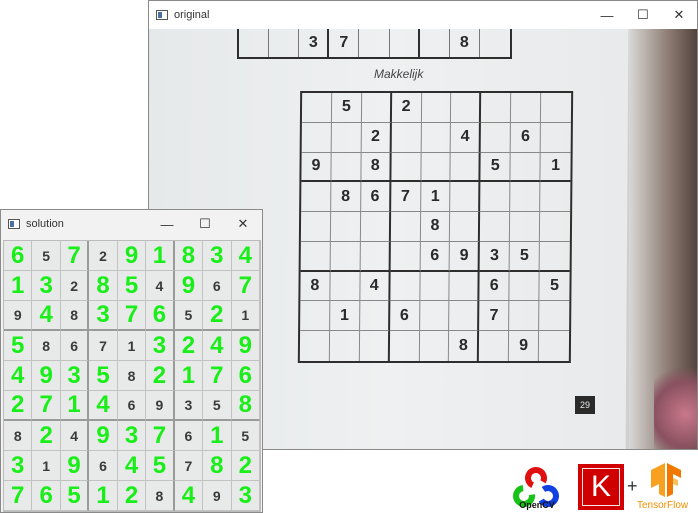 The height and width of the screenshot is (513, 698). Describe the element at coordinates (435, 197) in the screenshot. I see `puzzle-cell: 1` at that location.